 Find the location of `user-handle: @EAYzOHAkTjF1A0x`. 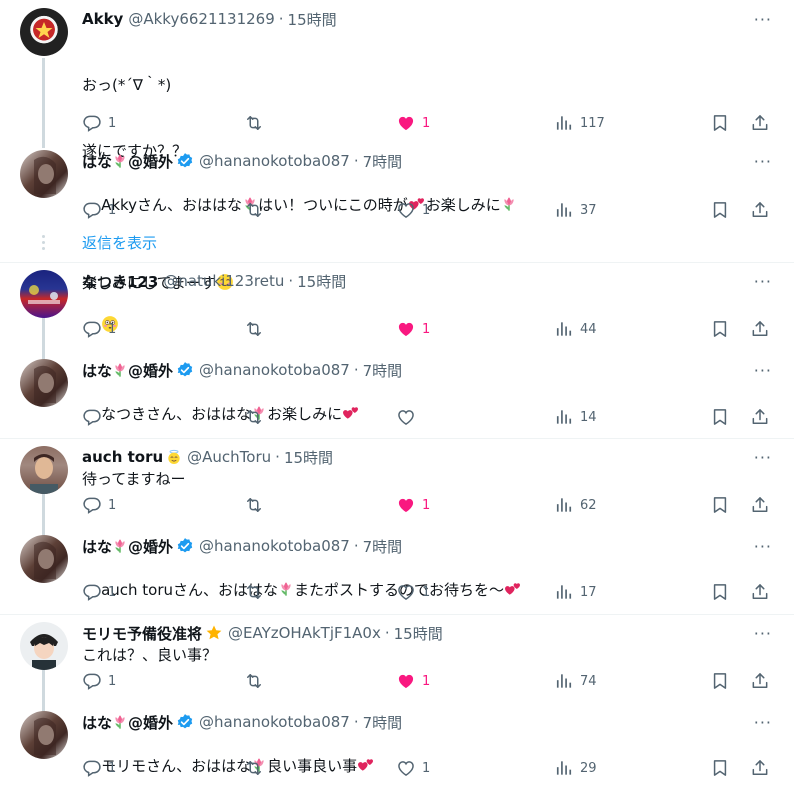

user-handle: @EAYzOHAkTjF1A0x is located at coordinates (304, 633).